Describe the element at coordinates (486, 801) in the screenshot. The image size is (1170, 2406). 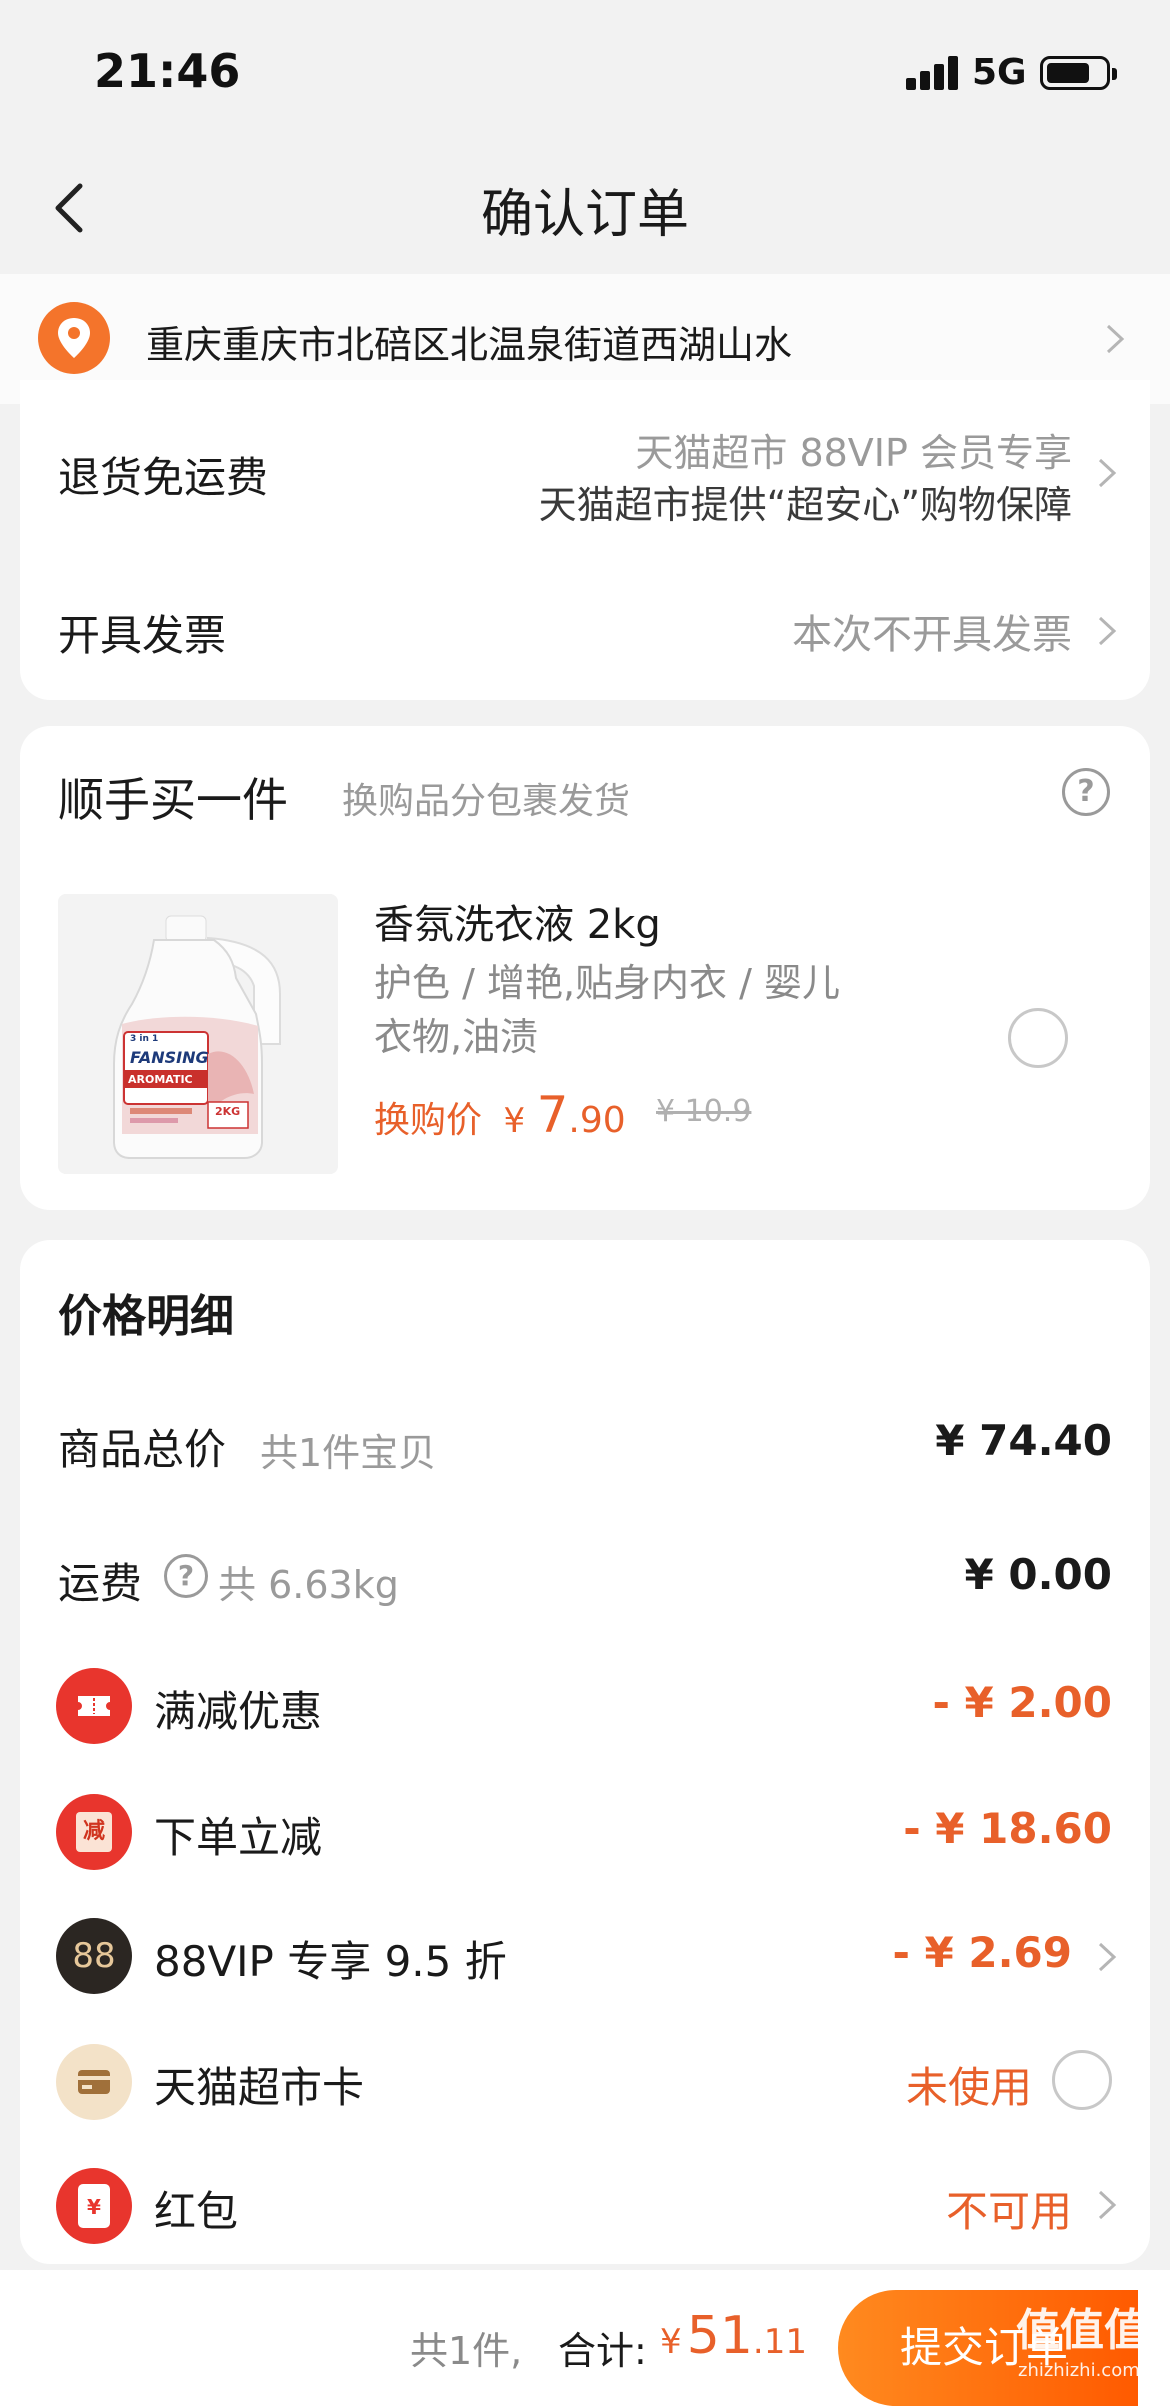
I see `addon-subtitle: 换购品分包裹发货` at that location.